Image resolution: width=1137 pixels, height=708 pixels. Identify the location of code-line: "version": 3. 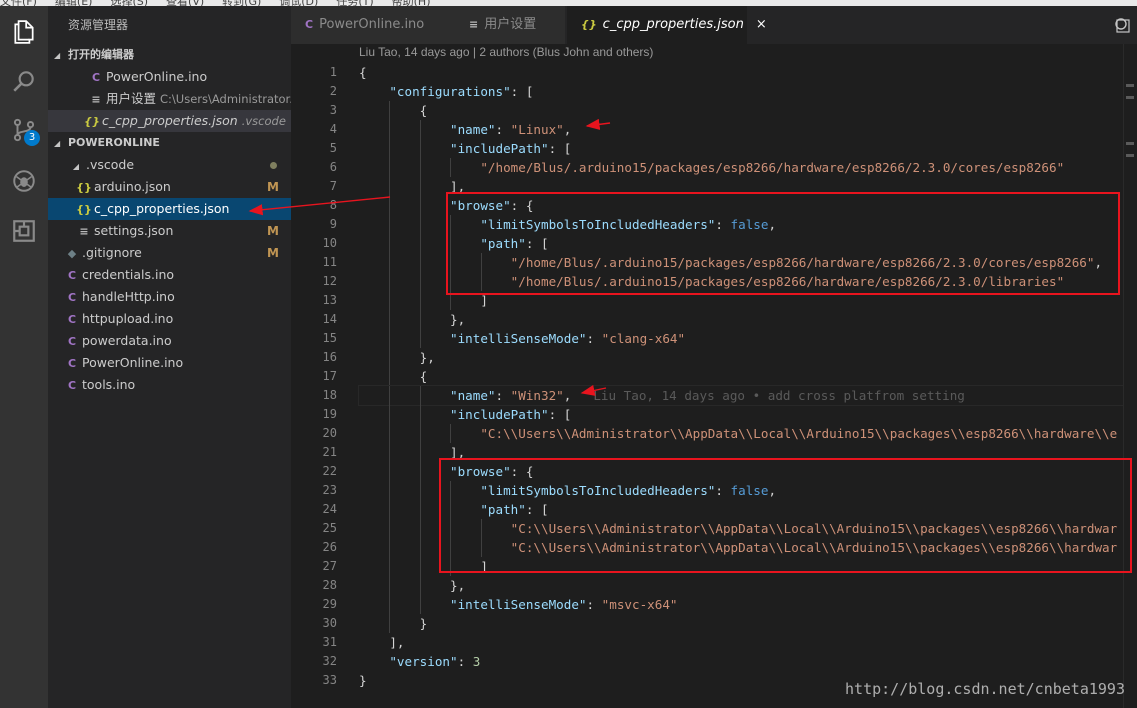
(748, 661).